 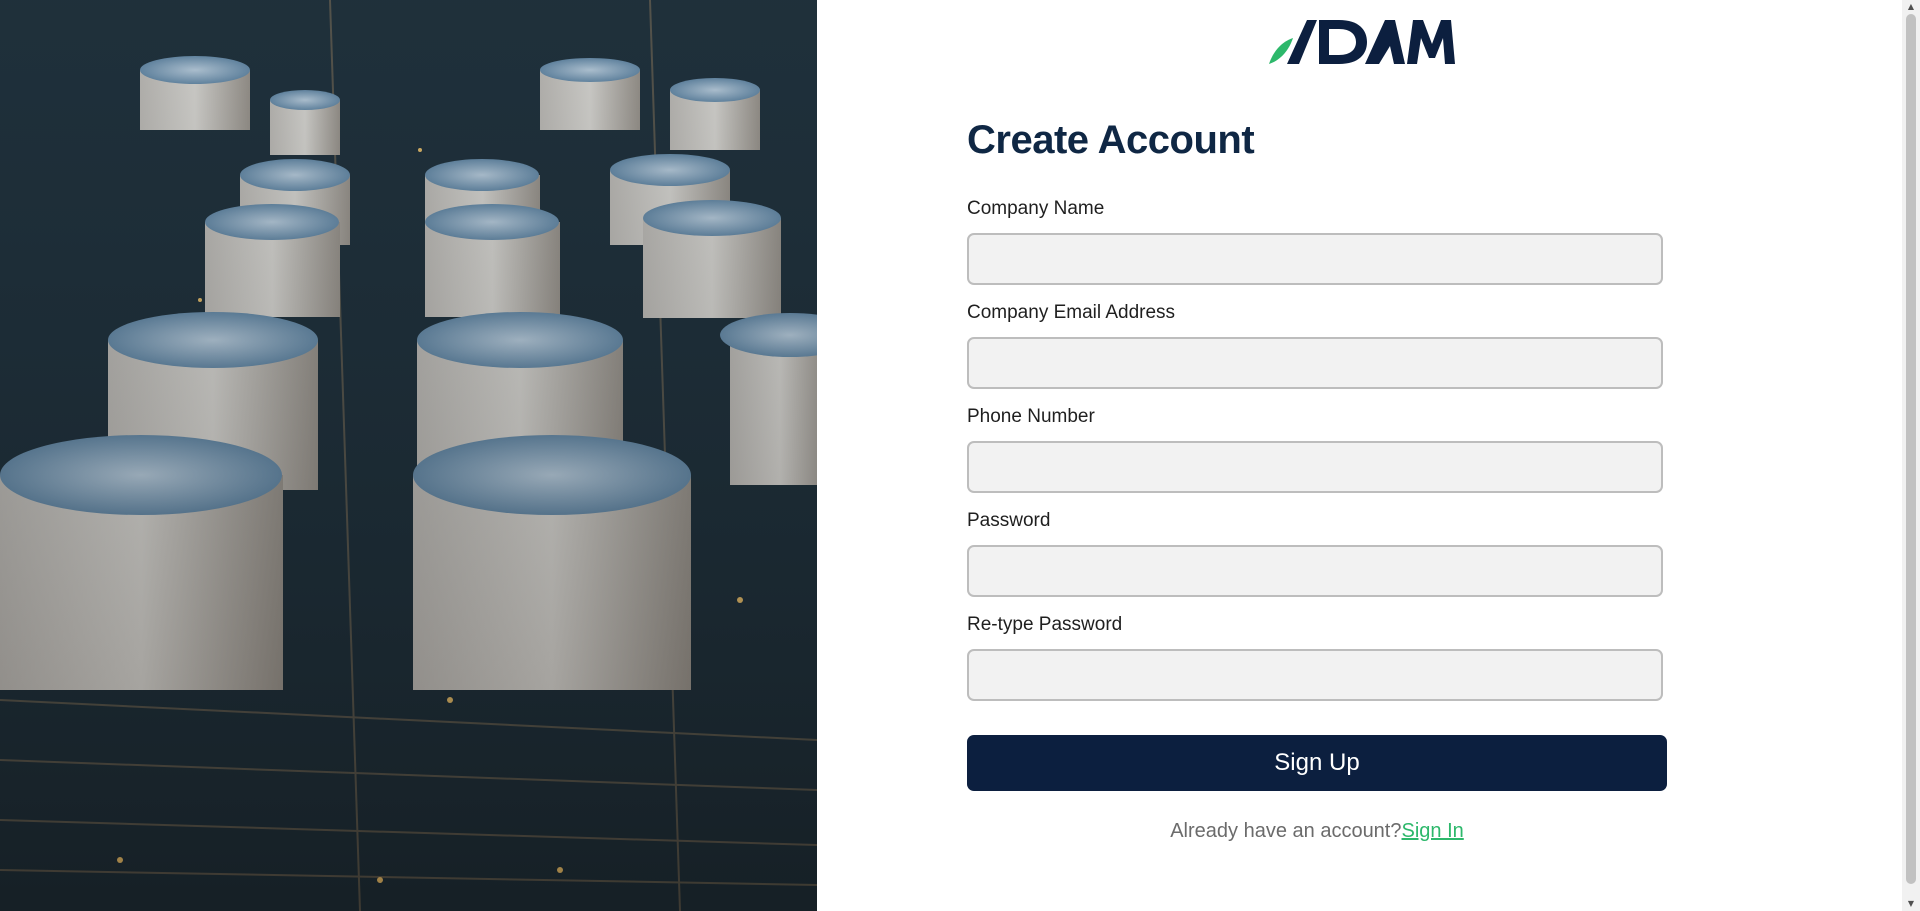 I want to click on signin-prompt-text: Already have an account?, so click(x=1286, y=831).